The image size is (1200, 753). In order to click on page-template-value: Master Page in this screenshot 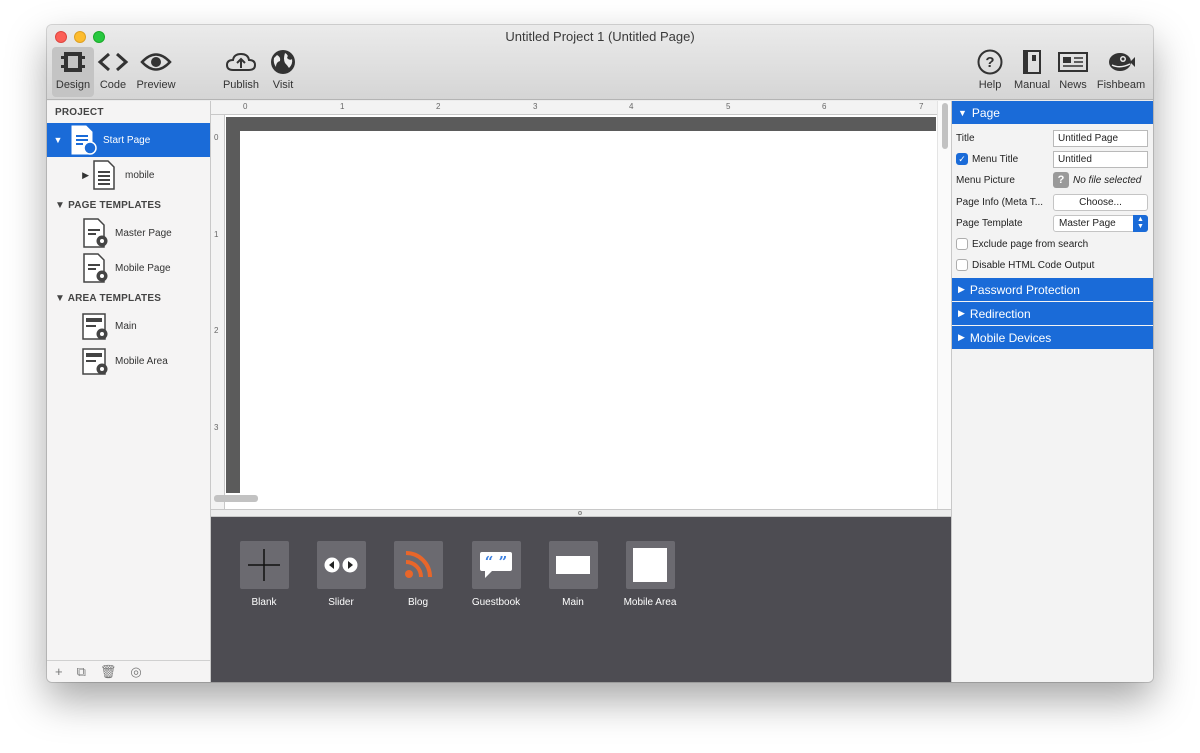, I will do `click(1087, 223)`.